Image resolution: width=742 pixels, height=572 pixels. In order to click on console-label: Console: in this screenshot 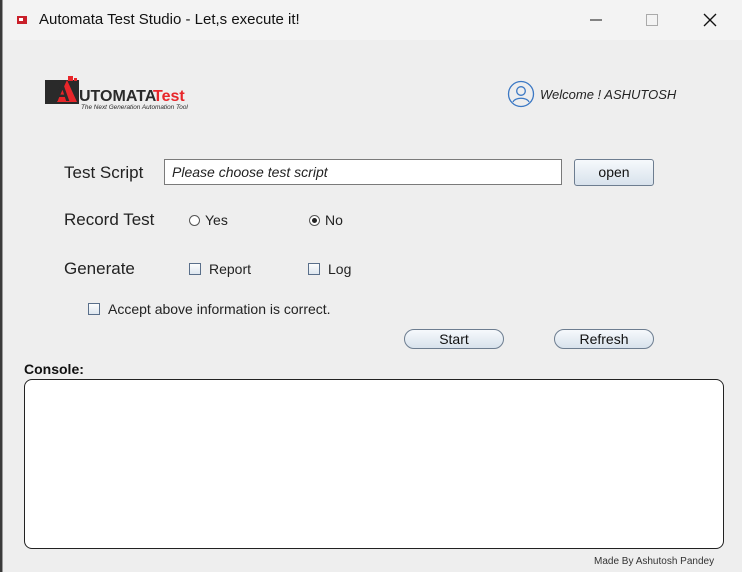, I will do `click(54, 369)`.